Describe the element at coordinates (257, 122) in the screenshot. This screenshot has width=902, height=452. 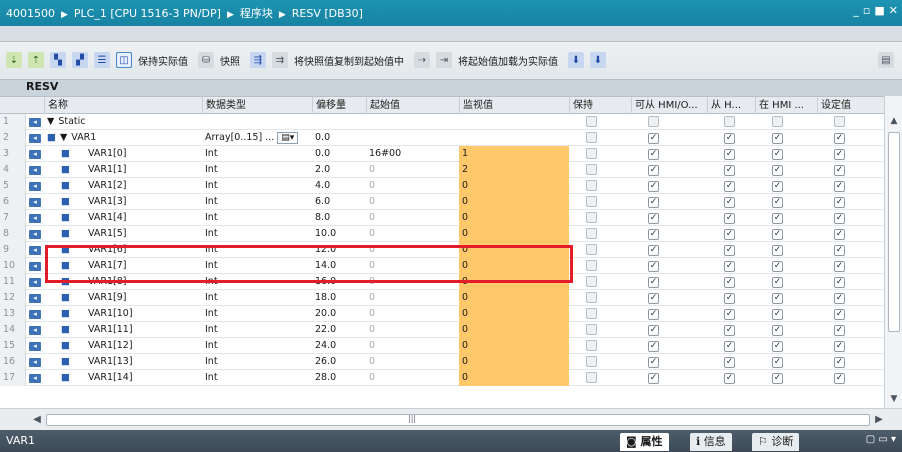
I see `datatype-cell` at that location.